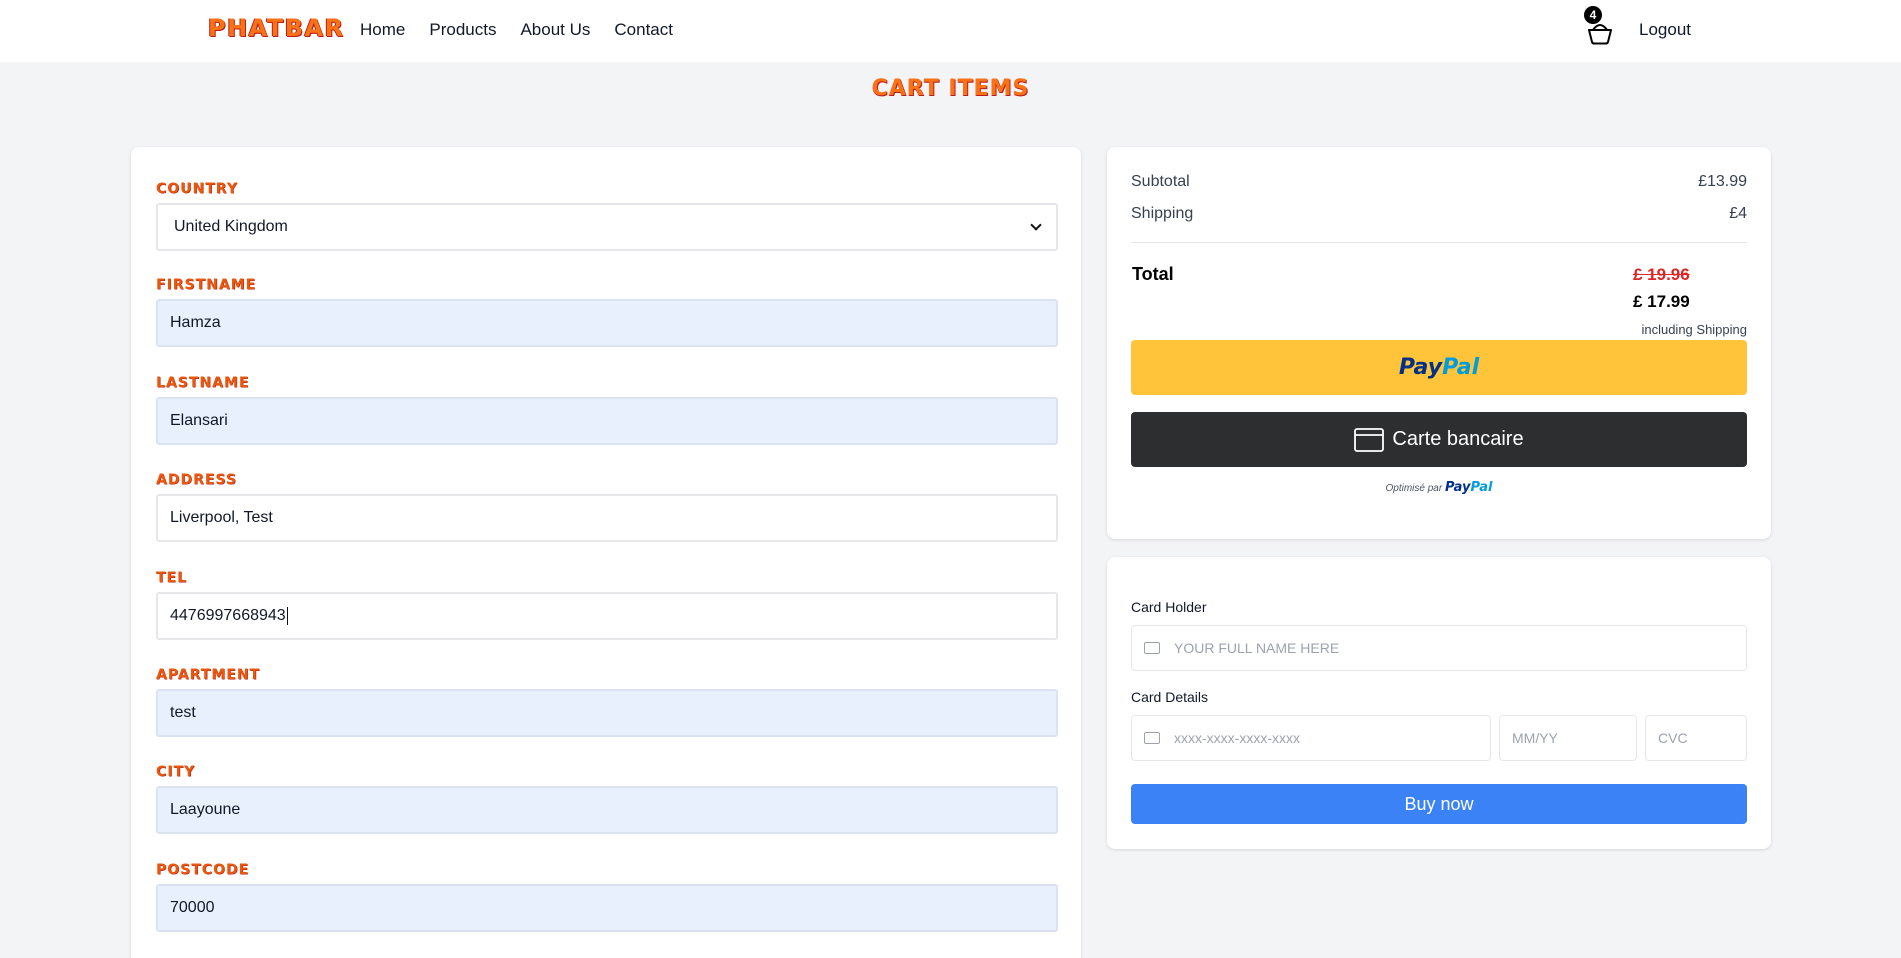 This screenshot has width=1901, height=958. I want to click on postcode-value: 70000, so click(192, 907).